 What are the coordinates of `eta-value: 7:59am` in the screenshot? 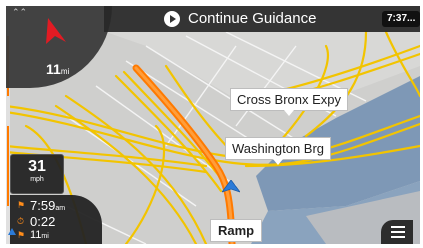 It's located at (48, 205).